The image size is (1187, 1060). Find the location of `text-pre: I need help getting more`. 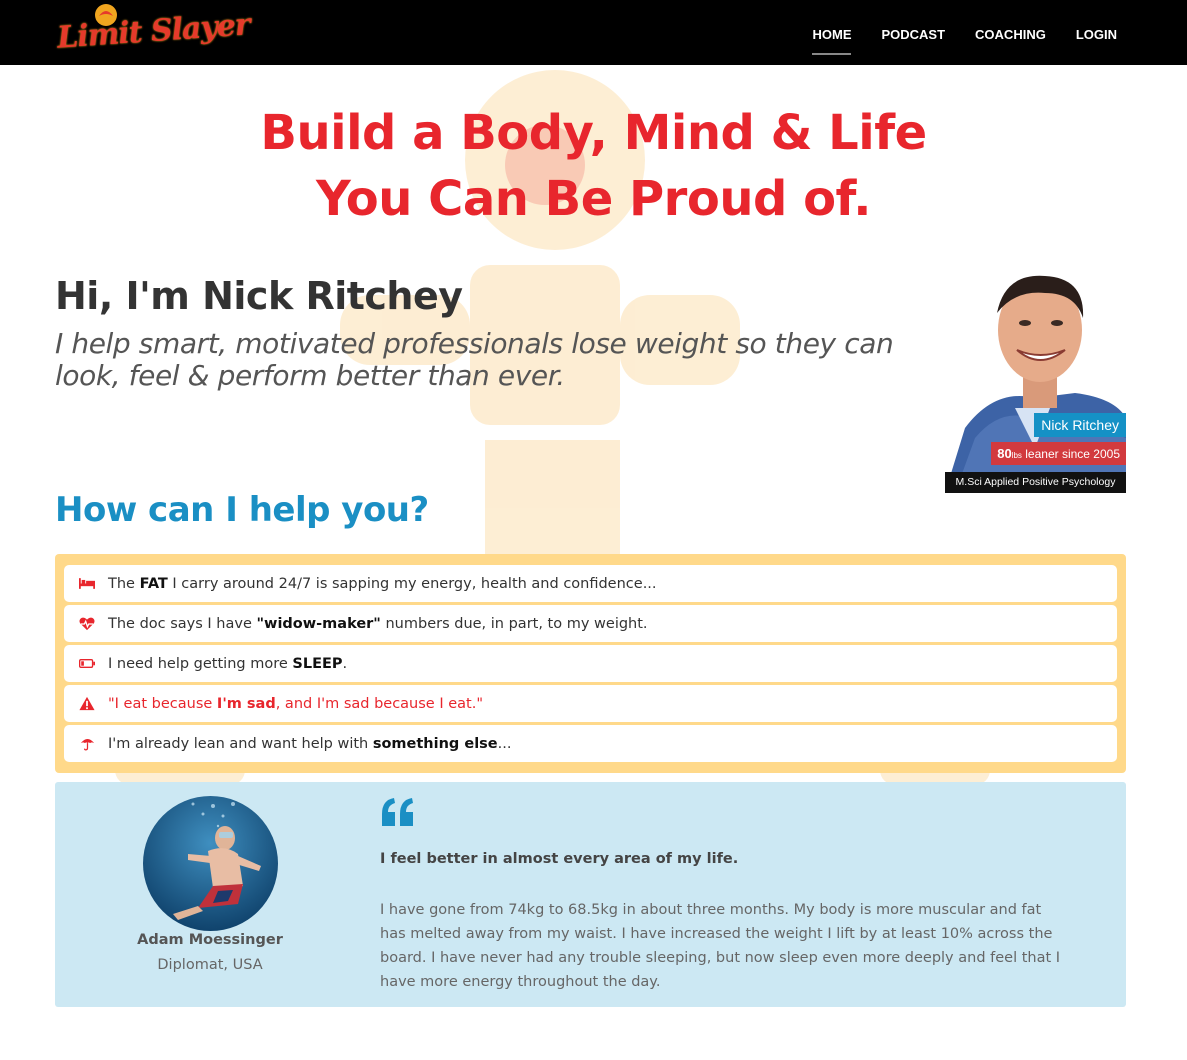

text-pre: I need help getting more is located at coordinates (200, 663).